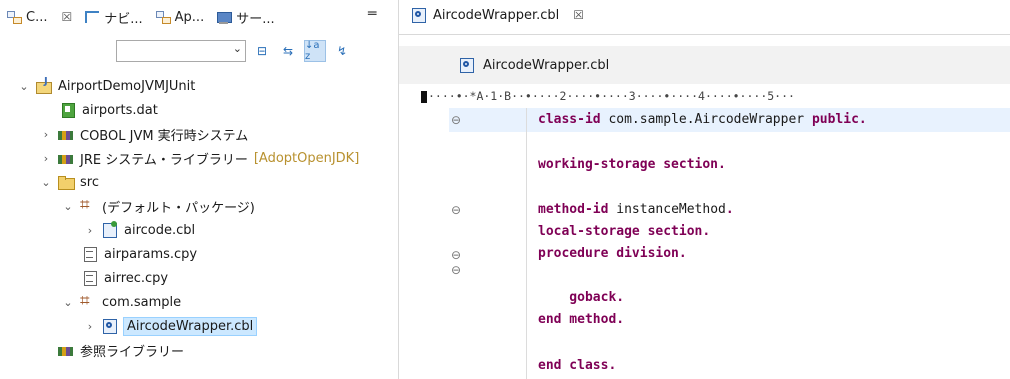 The height and width of the screenshot is (379, 1010). I want to click on java-project-icon, so click(44, 85).